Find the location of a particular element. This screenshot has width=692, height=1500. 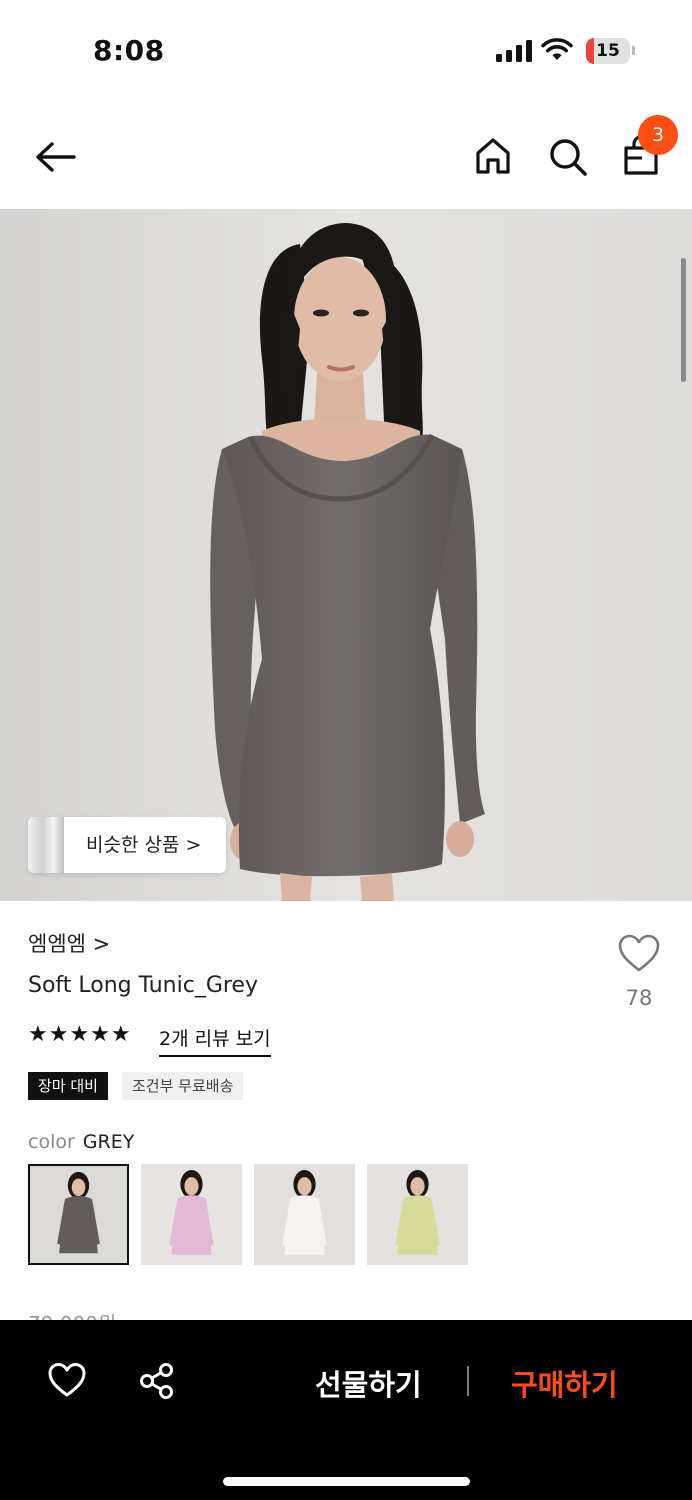

image-scrollbar is located at coordinates (683, 320).